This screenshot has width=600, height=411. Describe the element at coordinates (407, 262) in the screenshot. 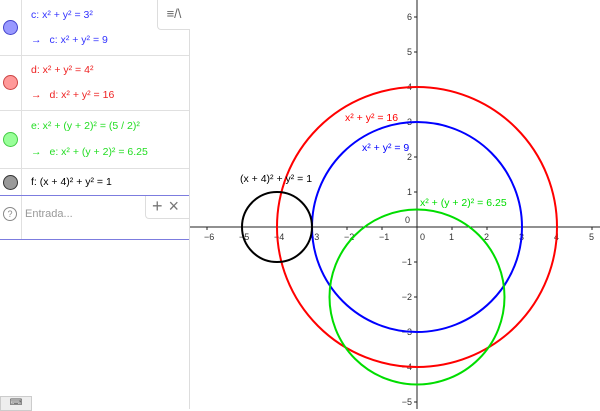

I see `y-tick-label: −1` at that location.